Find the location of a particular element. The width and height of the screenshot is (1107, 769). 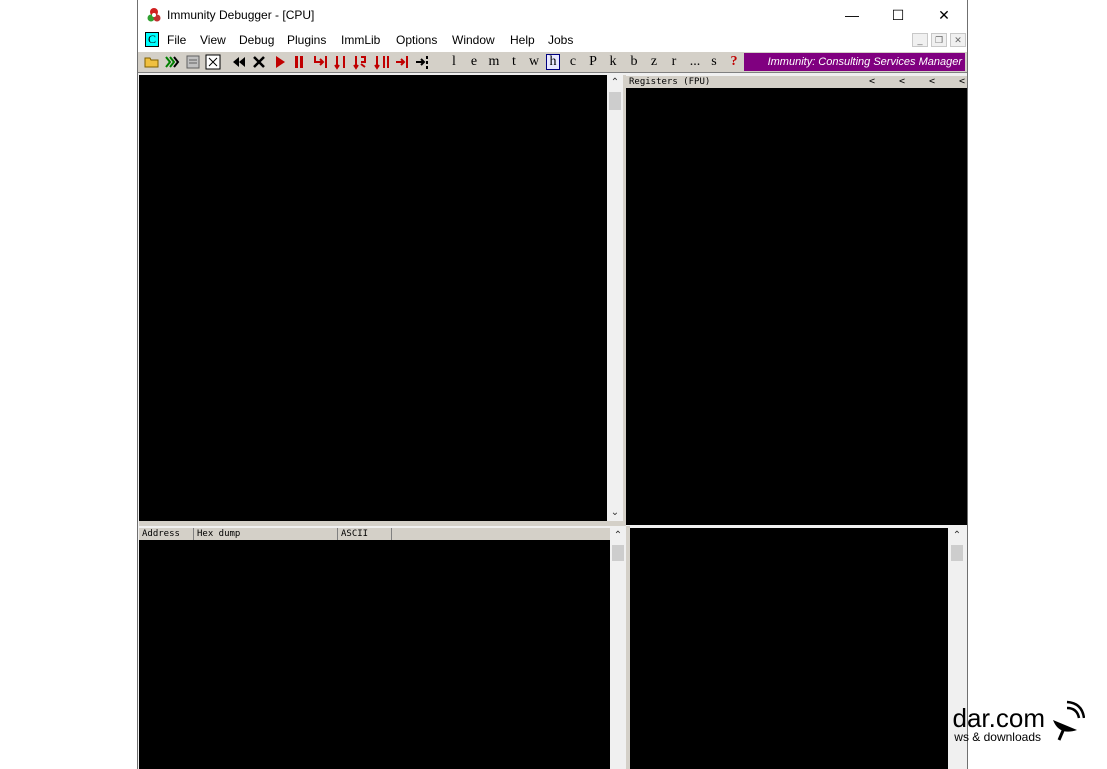

dump-scroll-up-icon: ⌃ is located at coordinates (618, 536).